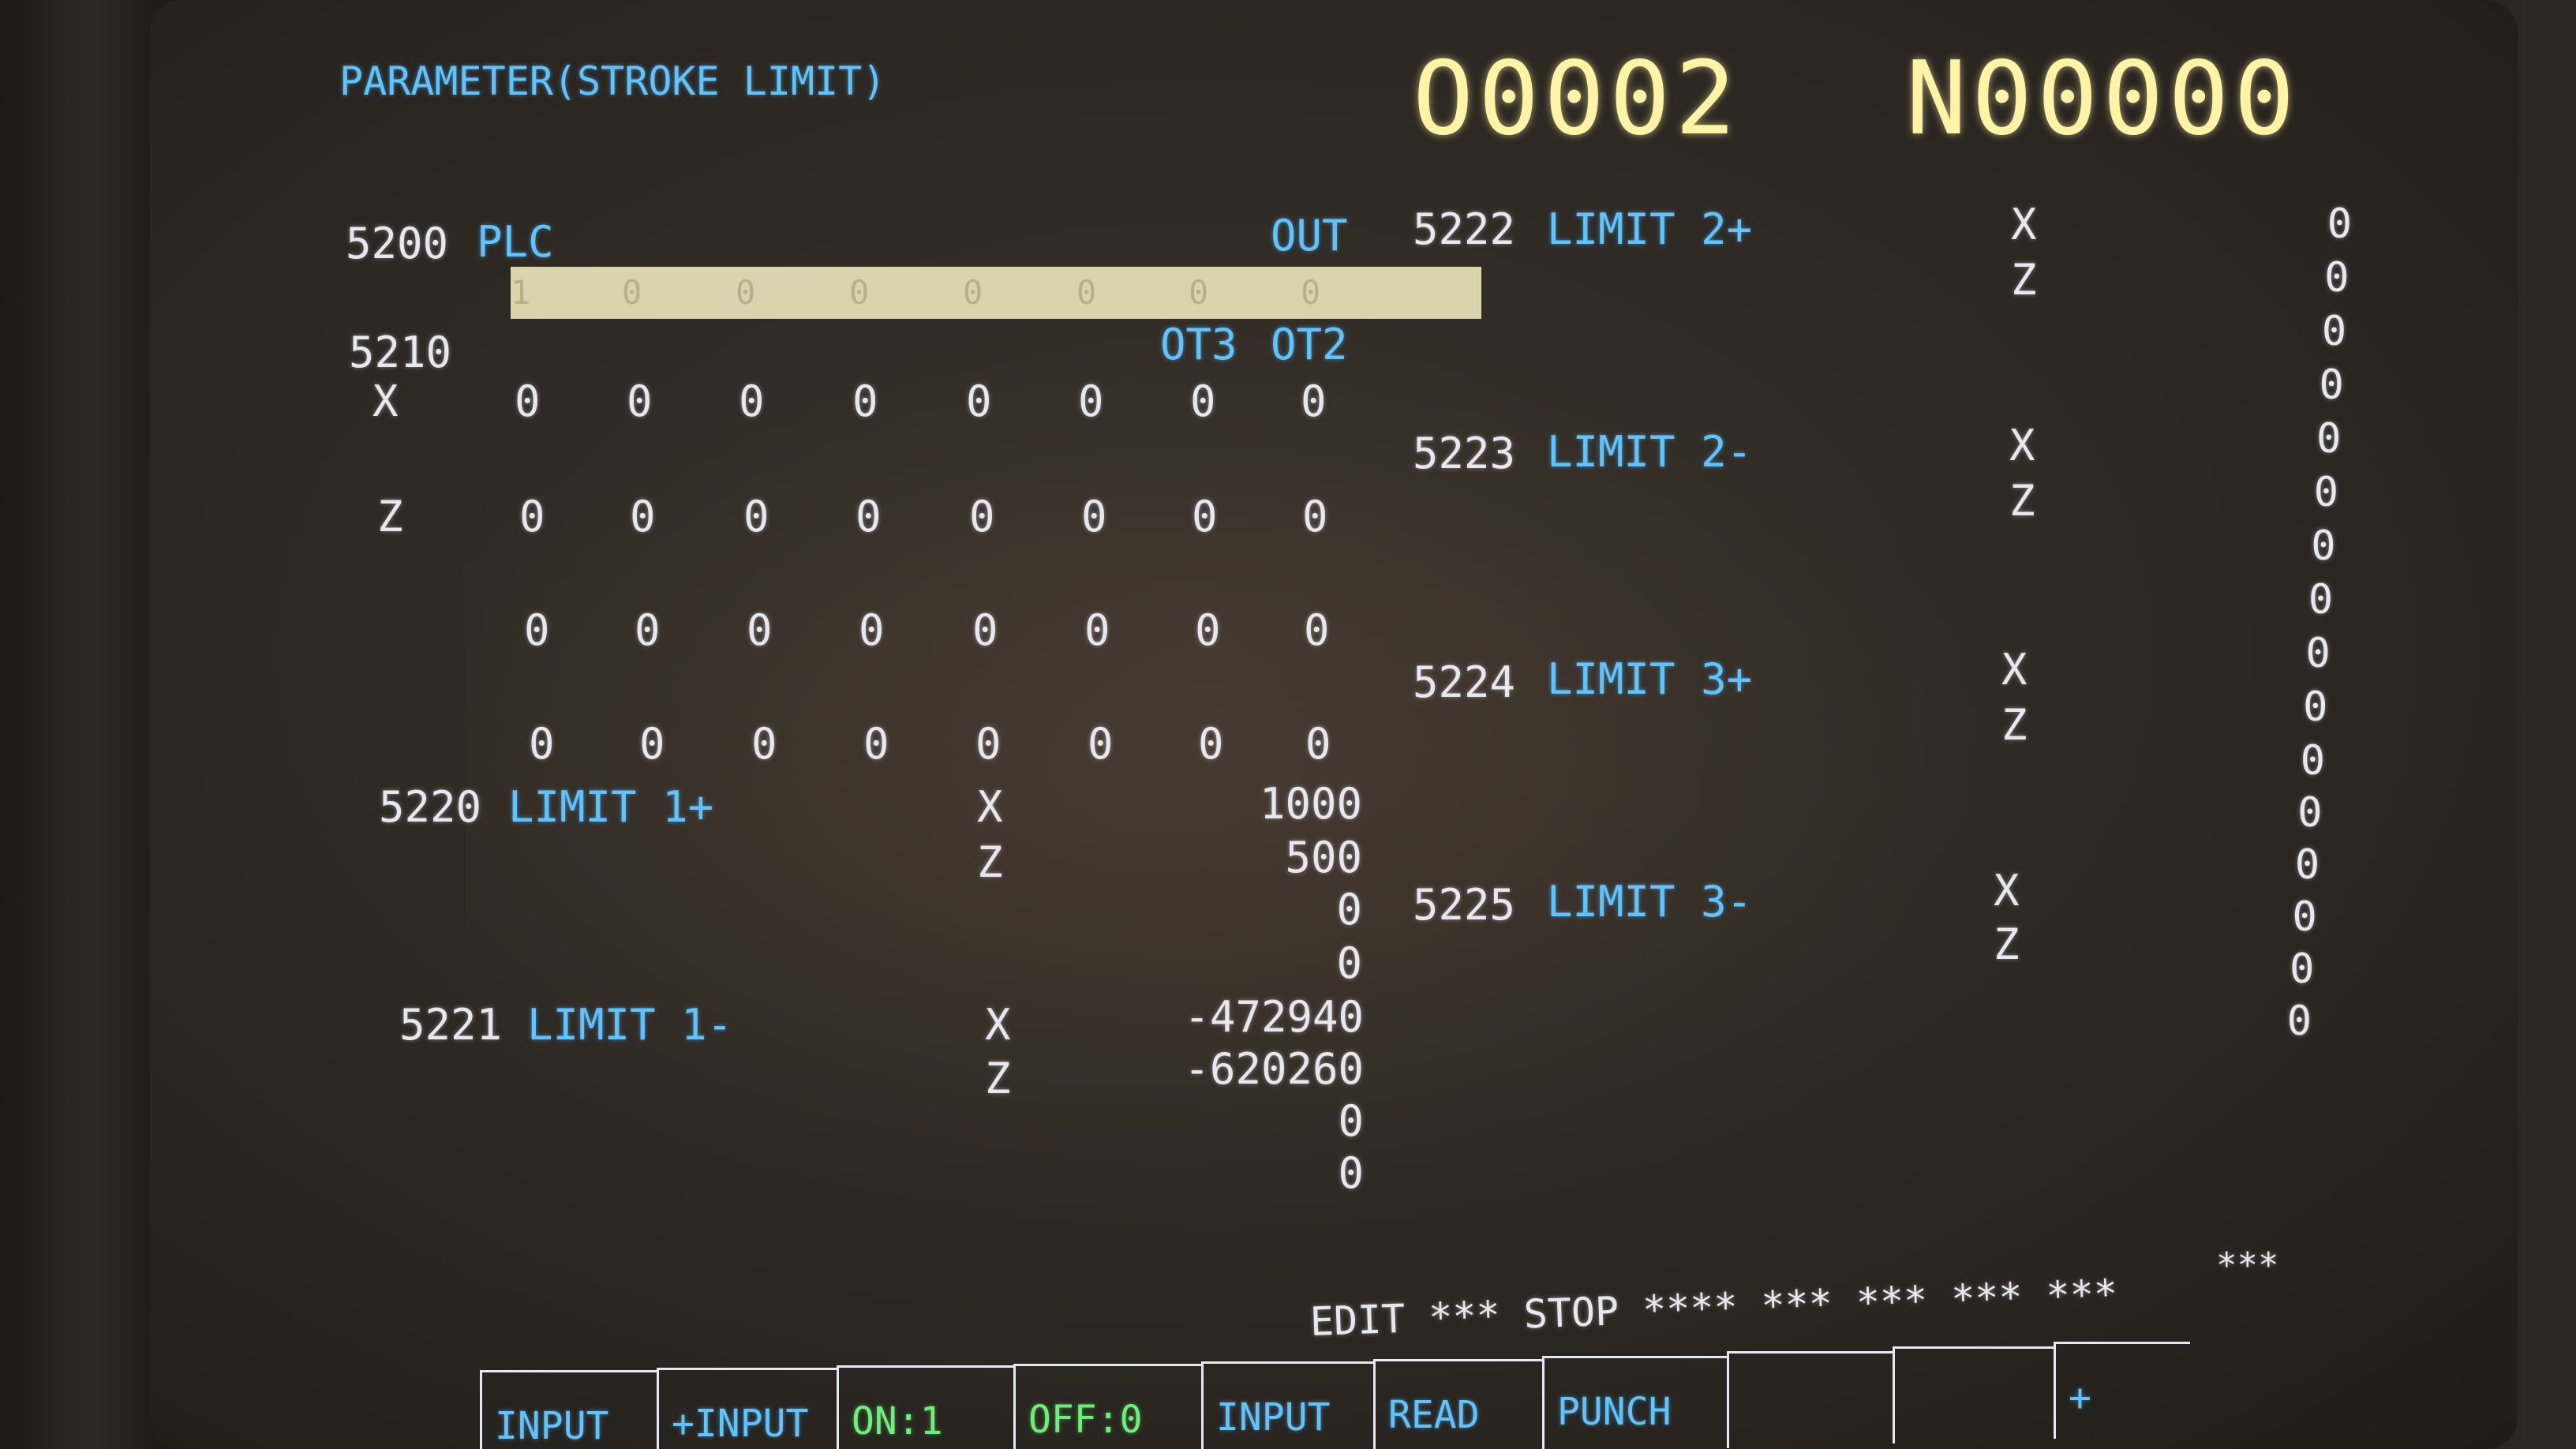 The image size is (2576, 1449). Describe the element at coordinates (1464, 453) in the screenshot. I see `param-5223-number: 5223` at that location.